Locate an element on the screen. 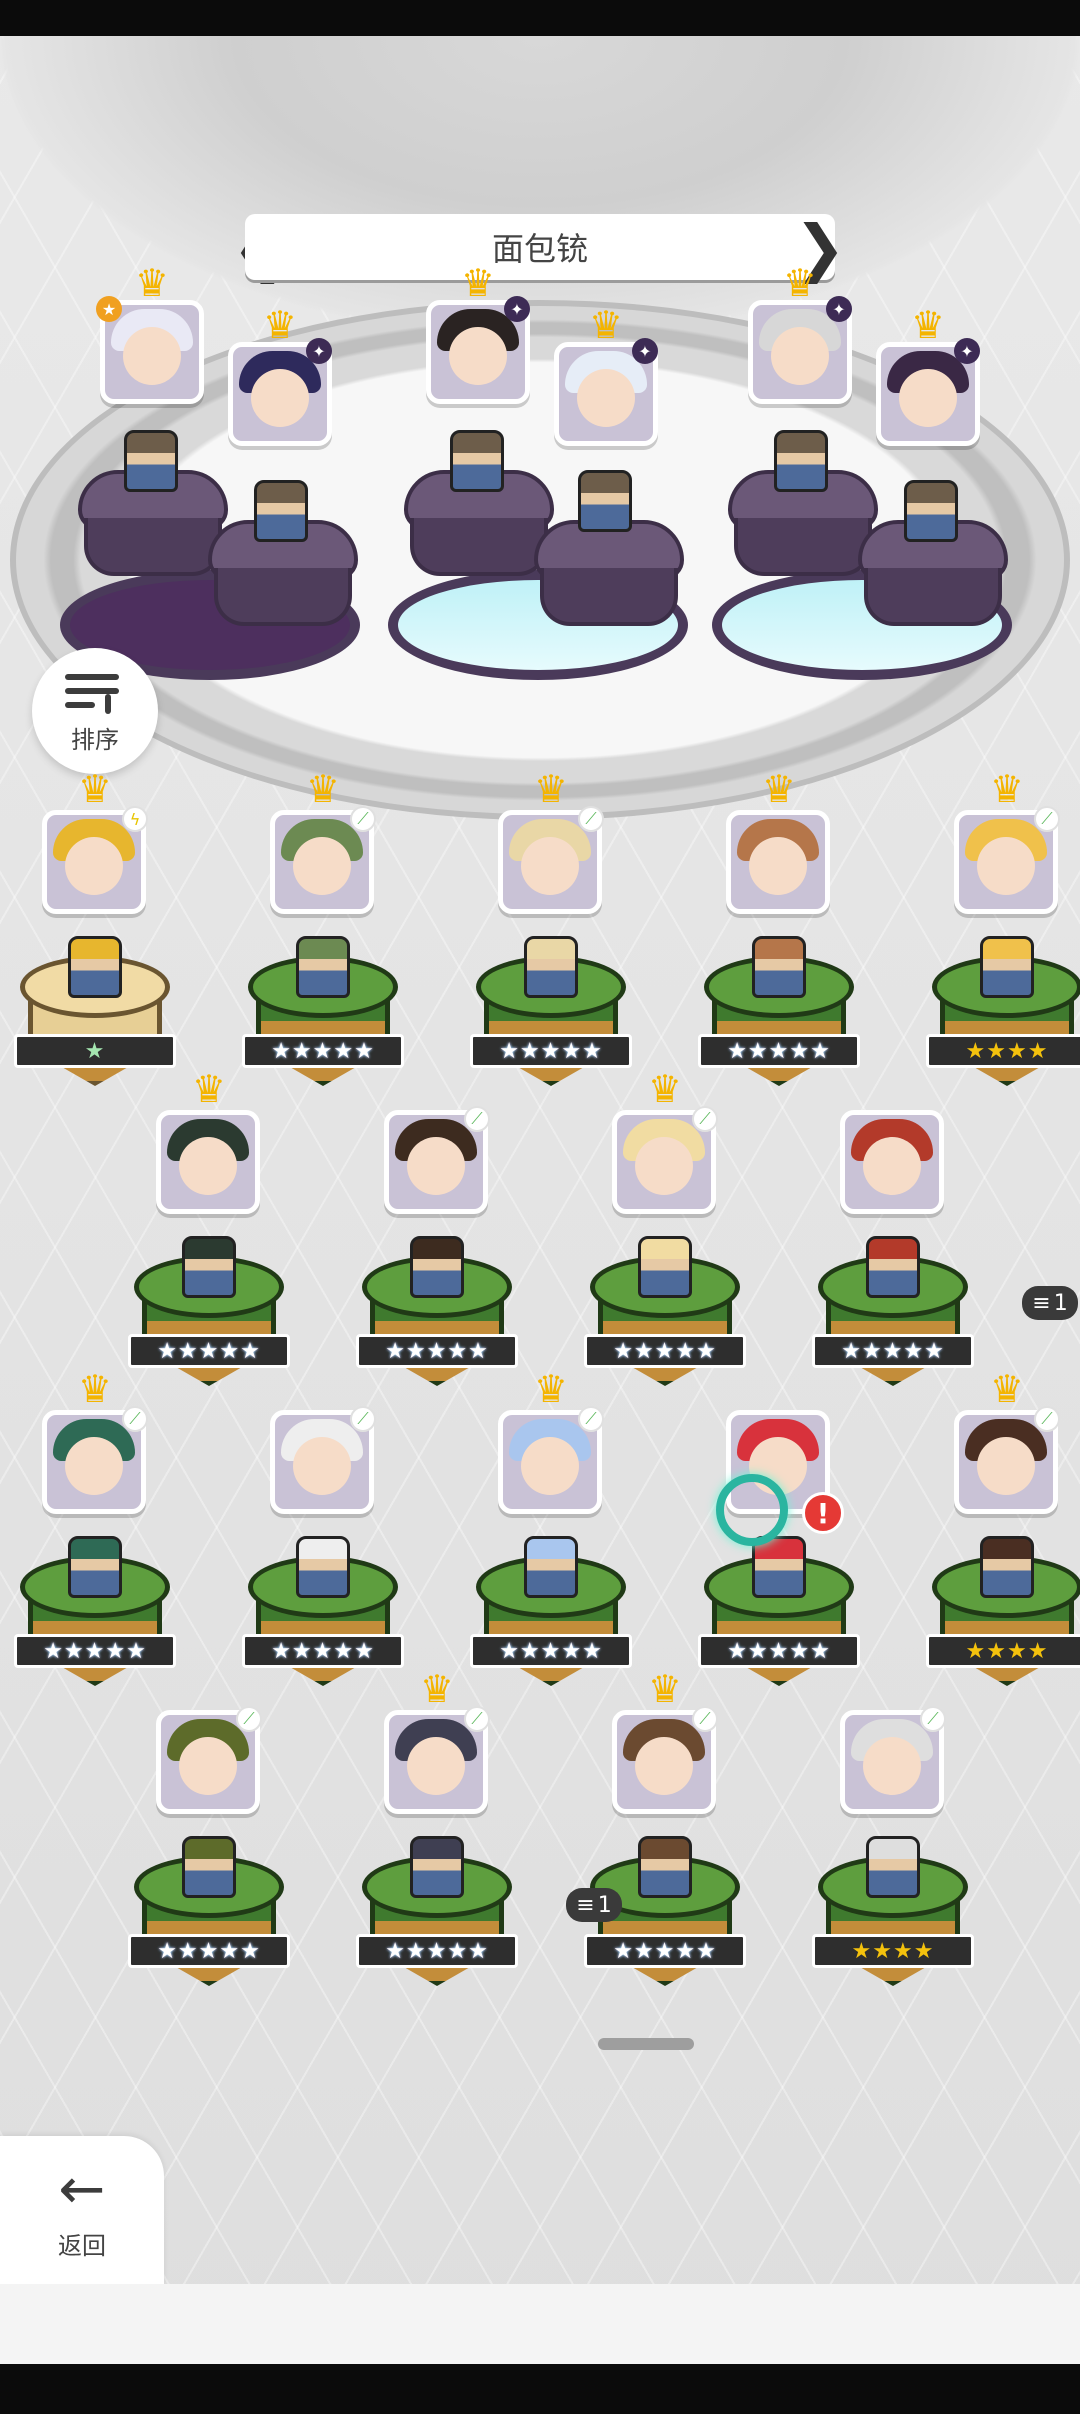  team-title: 面包铳 is located at coordinates (539, 249).